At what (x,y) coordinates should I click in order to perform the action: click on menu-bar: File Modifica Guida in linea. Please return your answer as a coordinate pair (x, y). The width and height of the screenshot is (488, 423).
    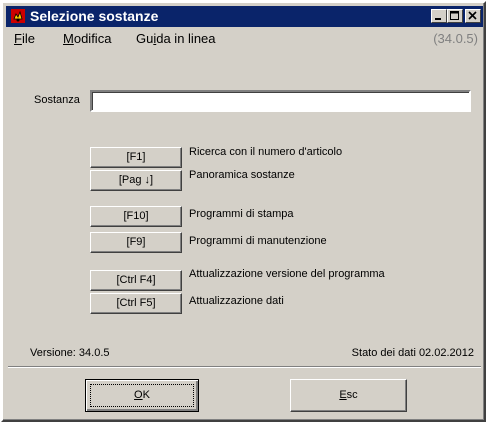
    Looking at the image, I should click on (244, 39).